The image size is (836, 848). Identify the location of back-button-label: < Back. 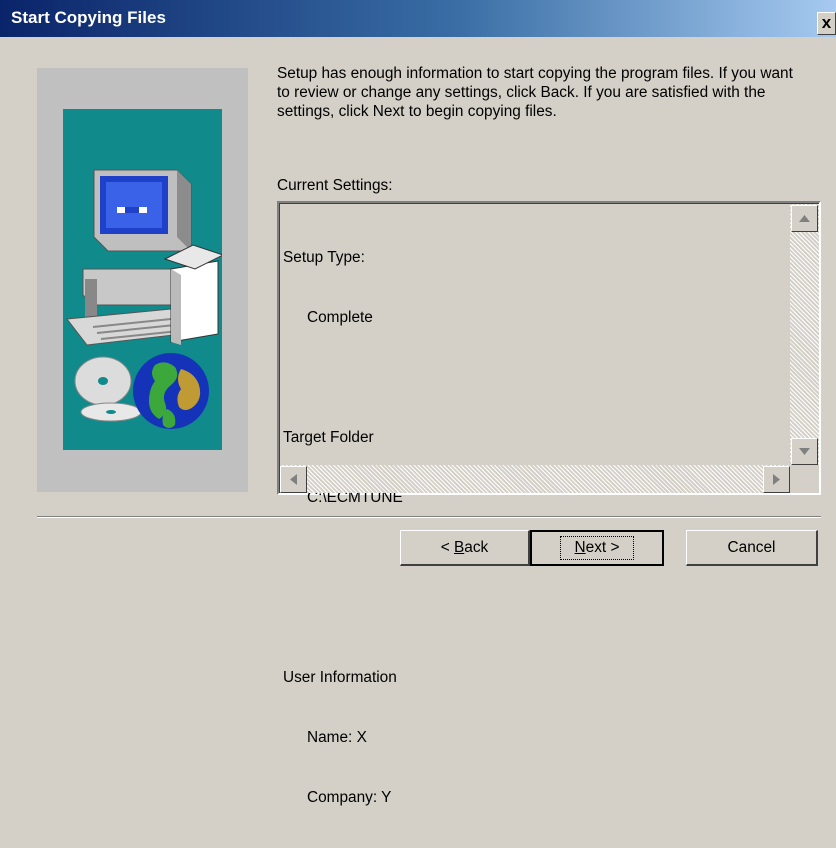
(464, 547).